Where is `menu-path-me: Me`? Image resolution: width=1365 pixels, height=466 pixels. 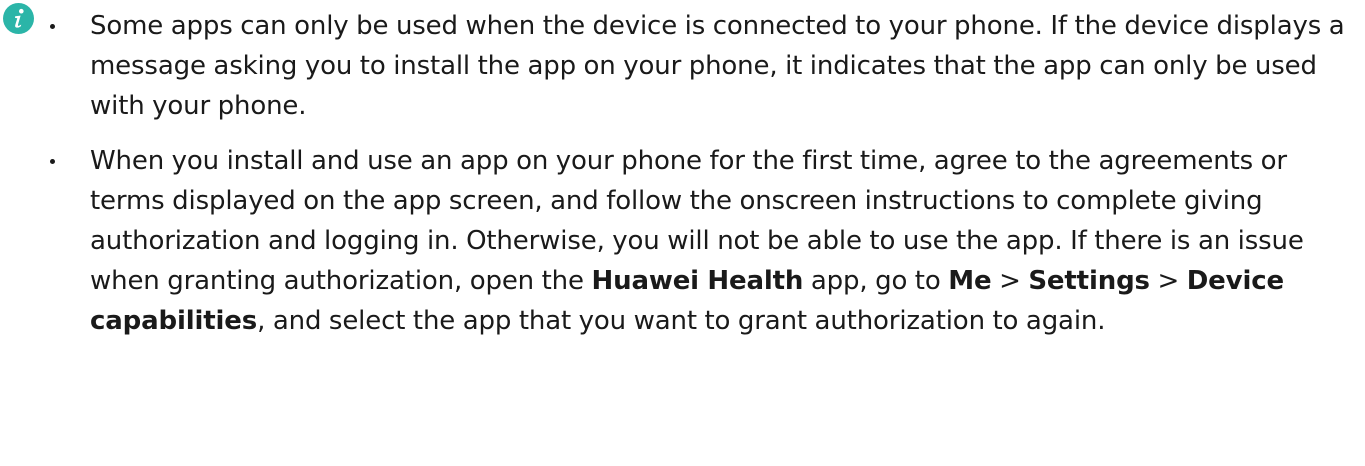
menu-path-me: Me is located at coordinates (970, 281).